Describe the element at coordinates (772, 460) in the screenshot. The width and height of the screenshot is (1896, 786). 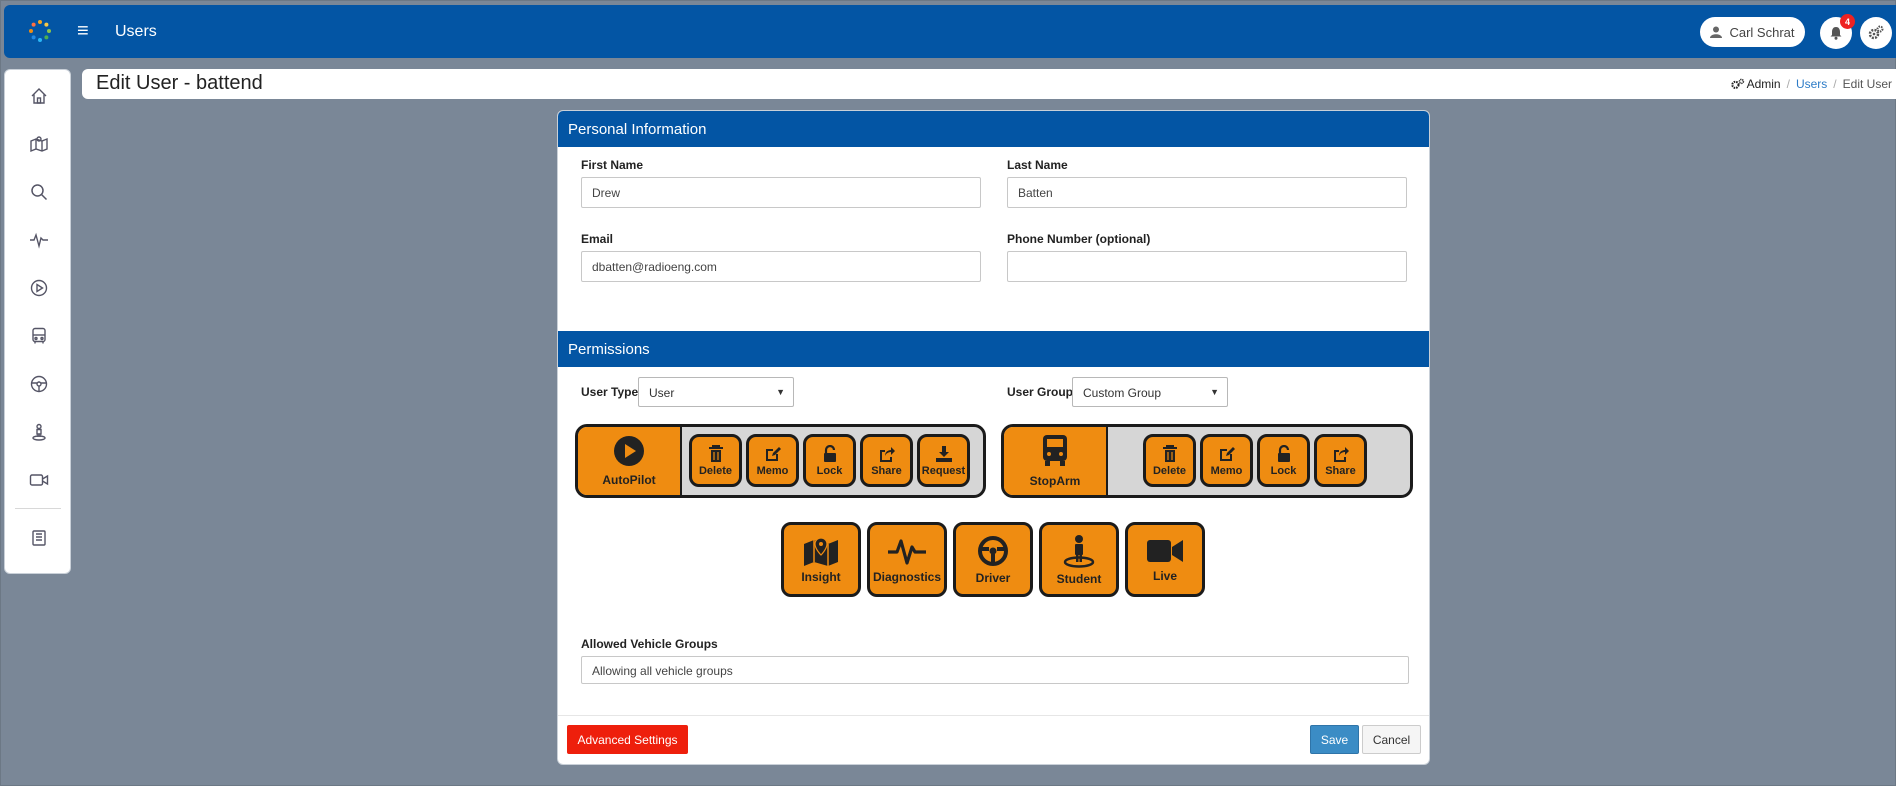
I see `autopilot-memo-toggle: Memo` at that location.